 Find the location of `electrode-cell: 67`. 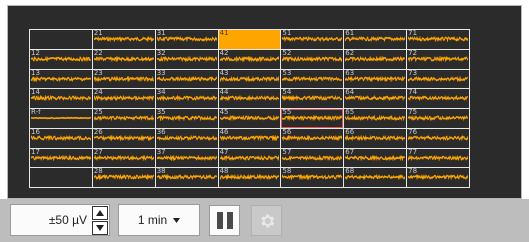

electrode-cell: 67 is located at coordinates (376, 158).